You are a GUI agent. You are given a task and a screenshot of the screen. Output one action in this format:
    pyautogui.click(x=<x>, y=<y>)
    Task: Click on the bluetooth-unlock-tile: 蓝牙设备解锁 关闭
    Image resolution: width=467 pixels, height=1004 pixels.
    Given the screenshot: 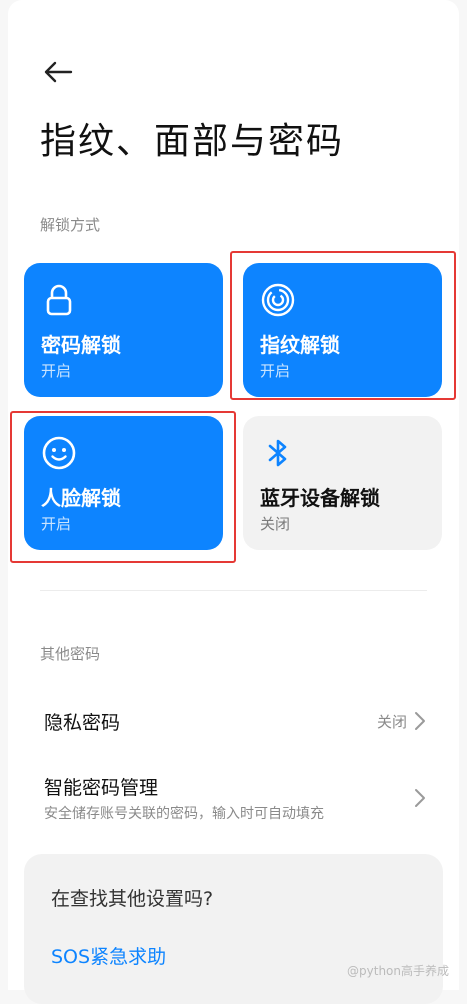 What is the action you would take?
    pyautogui.click(x=342, y=483)
    